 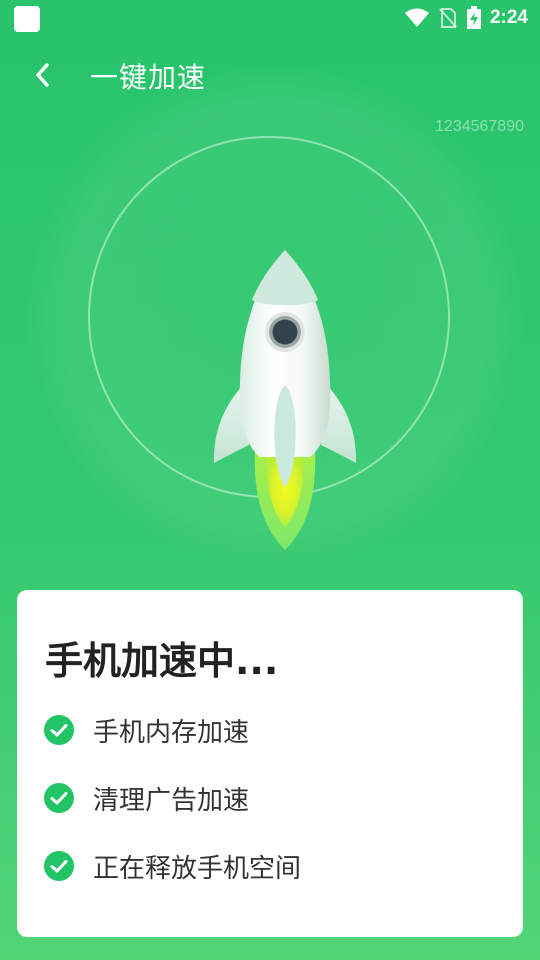 What do you see at coordinates (508, 17) in the screenshot?
I see `clock: 2:24` at bounding box center [508, 17].